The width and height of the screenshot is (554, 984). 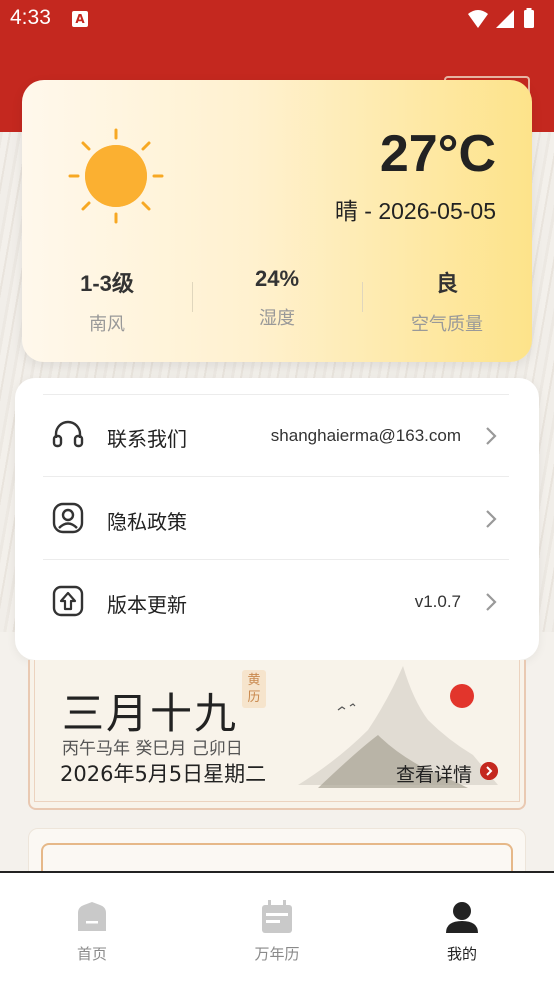 I want to click on weather-description: 晴 - 2026-05-05, so click(x=415, y=211).